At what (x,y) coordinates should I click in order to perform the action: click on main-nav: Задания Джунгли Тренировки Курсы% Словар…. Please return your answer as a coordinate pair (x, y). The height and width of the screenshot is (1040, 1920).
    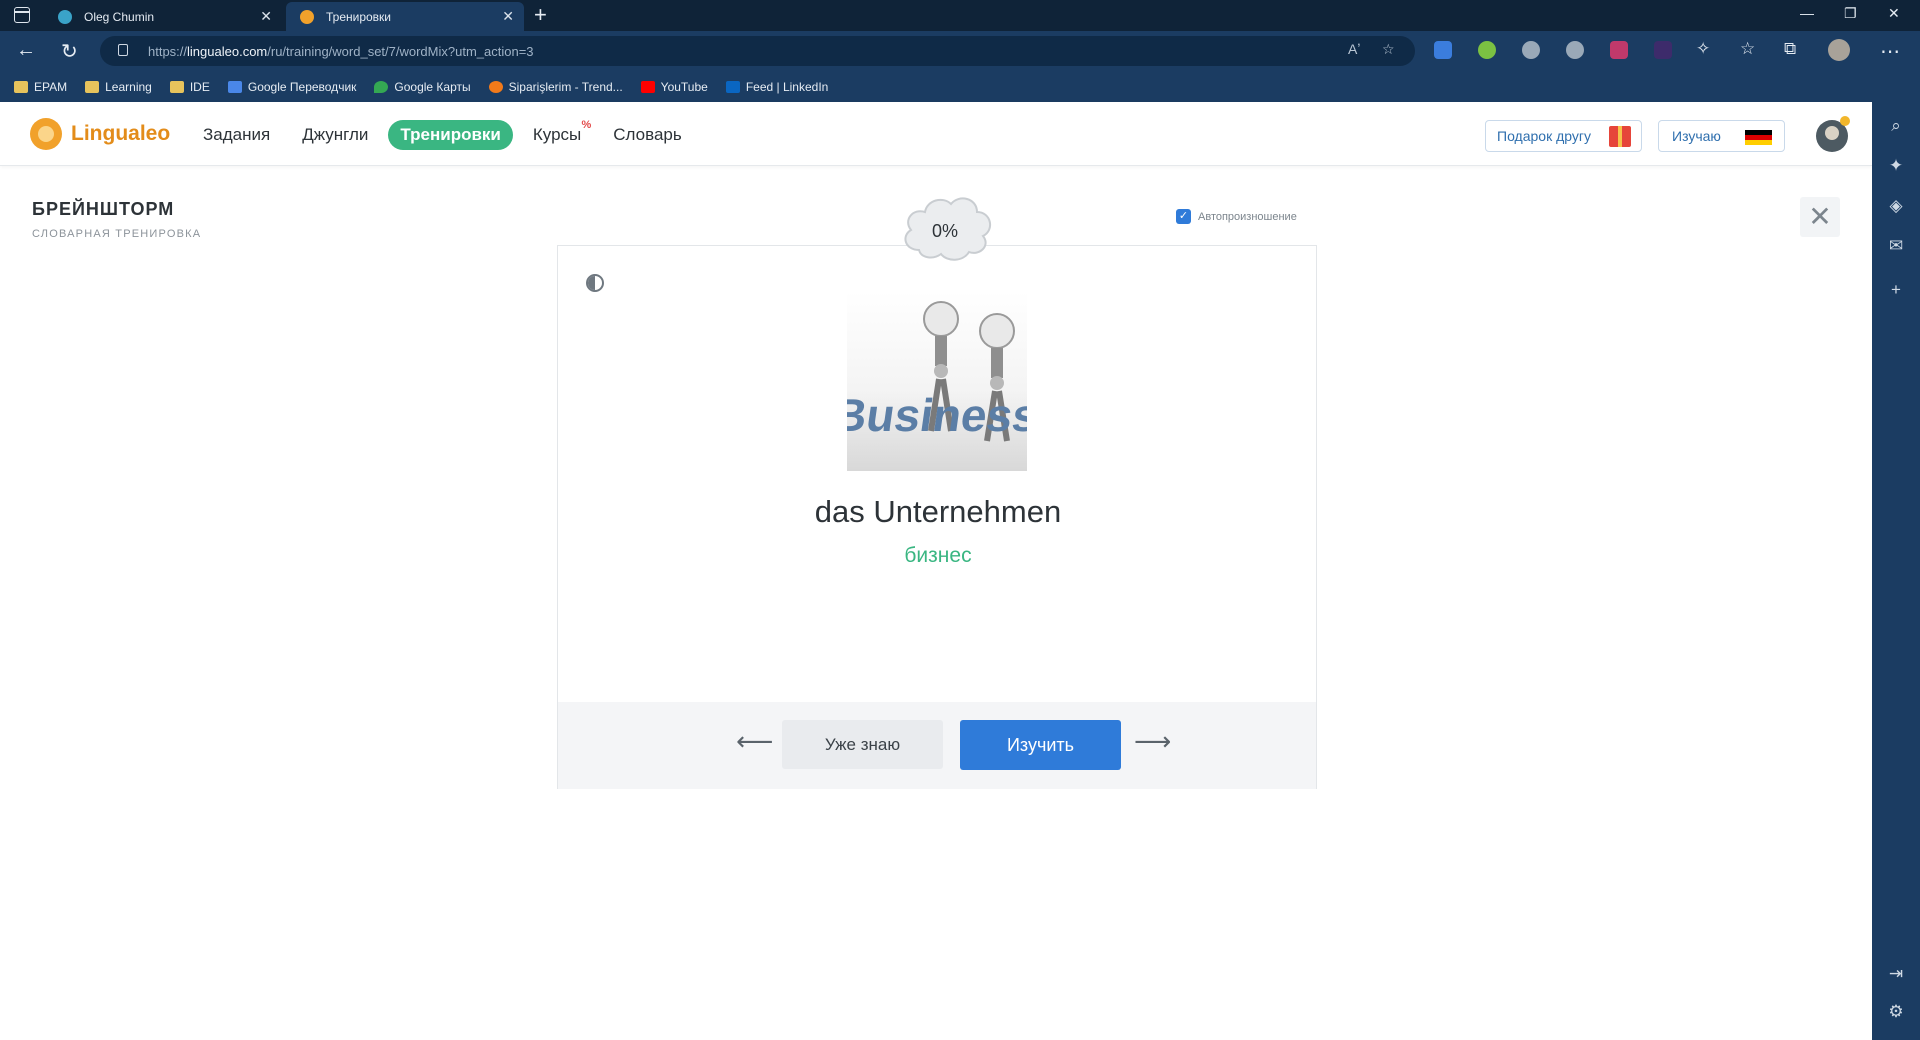
    Looking at the image, I should click on (458, 134).